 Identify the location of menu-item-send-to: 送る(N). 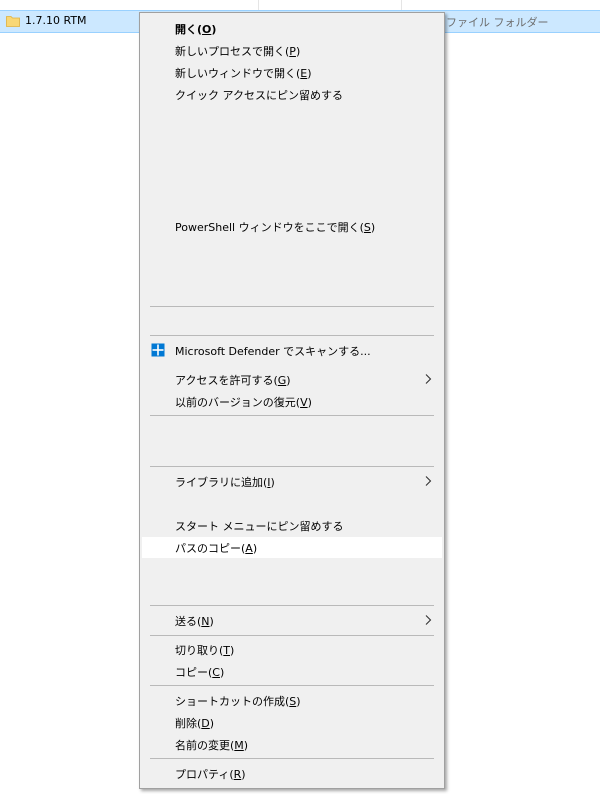
(292, 620).